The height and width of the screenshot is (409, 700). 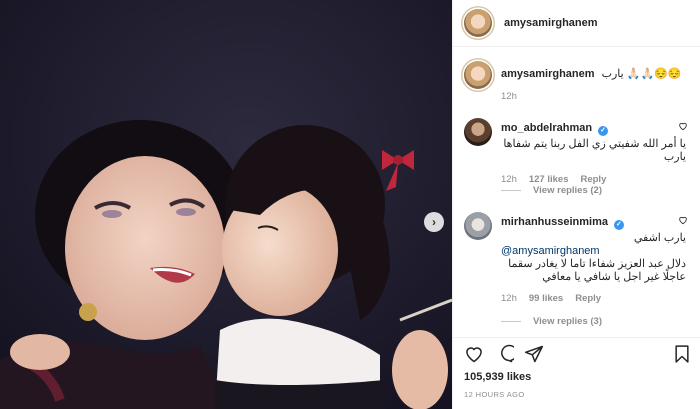 I want to click on caption-avatar, so click(x=478, y=75).